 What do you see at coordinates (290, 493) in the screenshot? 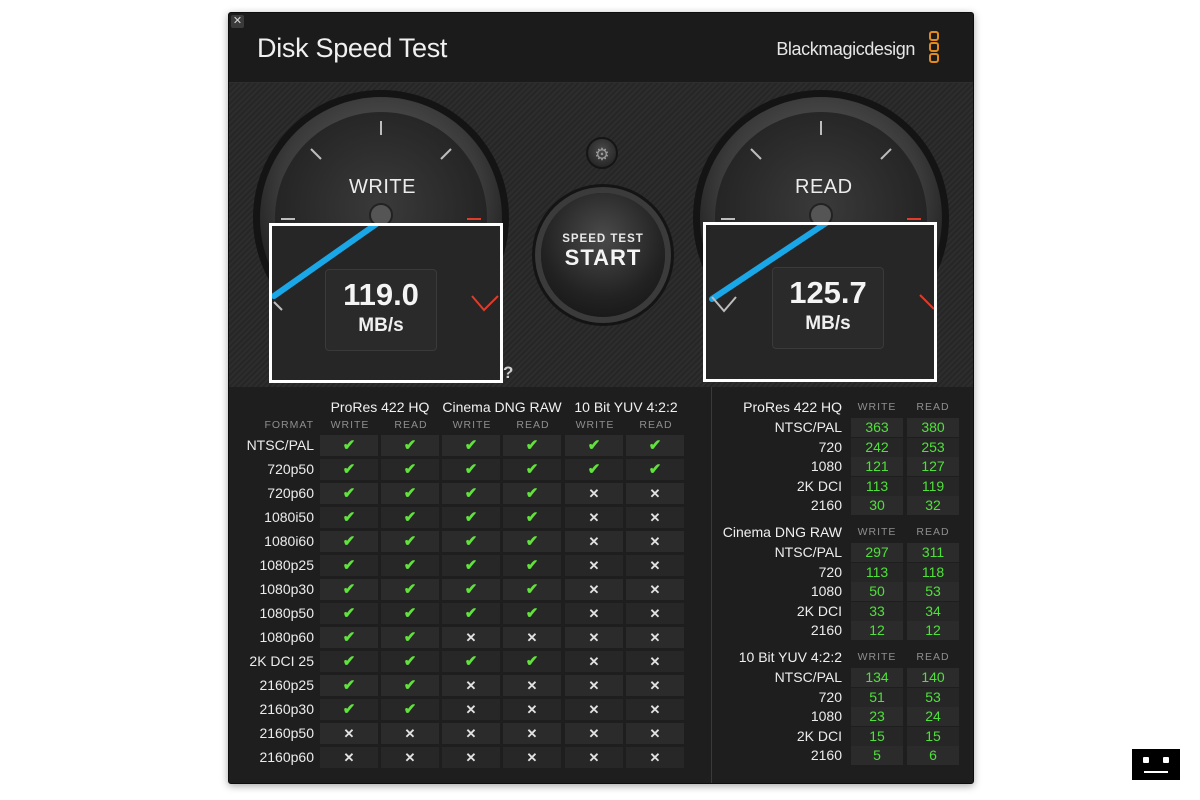
I see `compat-row-label: 720p60` at bounding box center [290, 493].